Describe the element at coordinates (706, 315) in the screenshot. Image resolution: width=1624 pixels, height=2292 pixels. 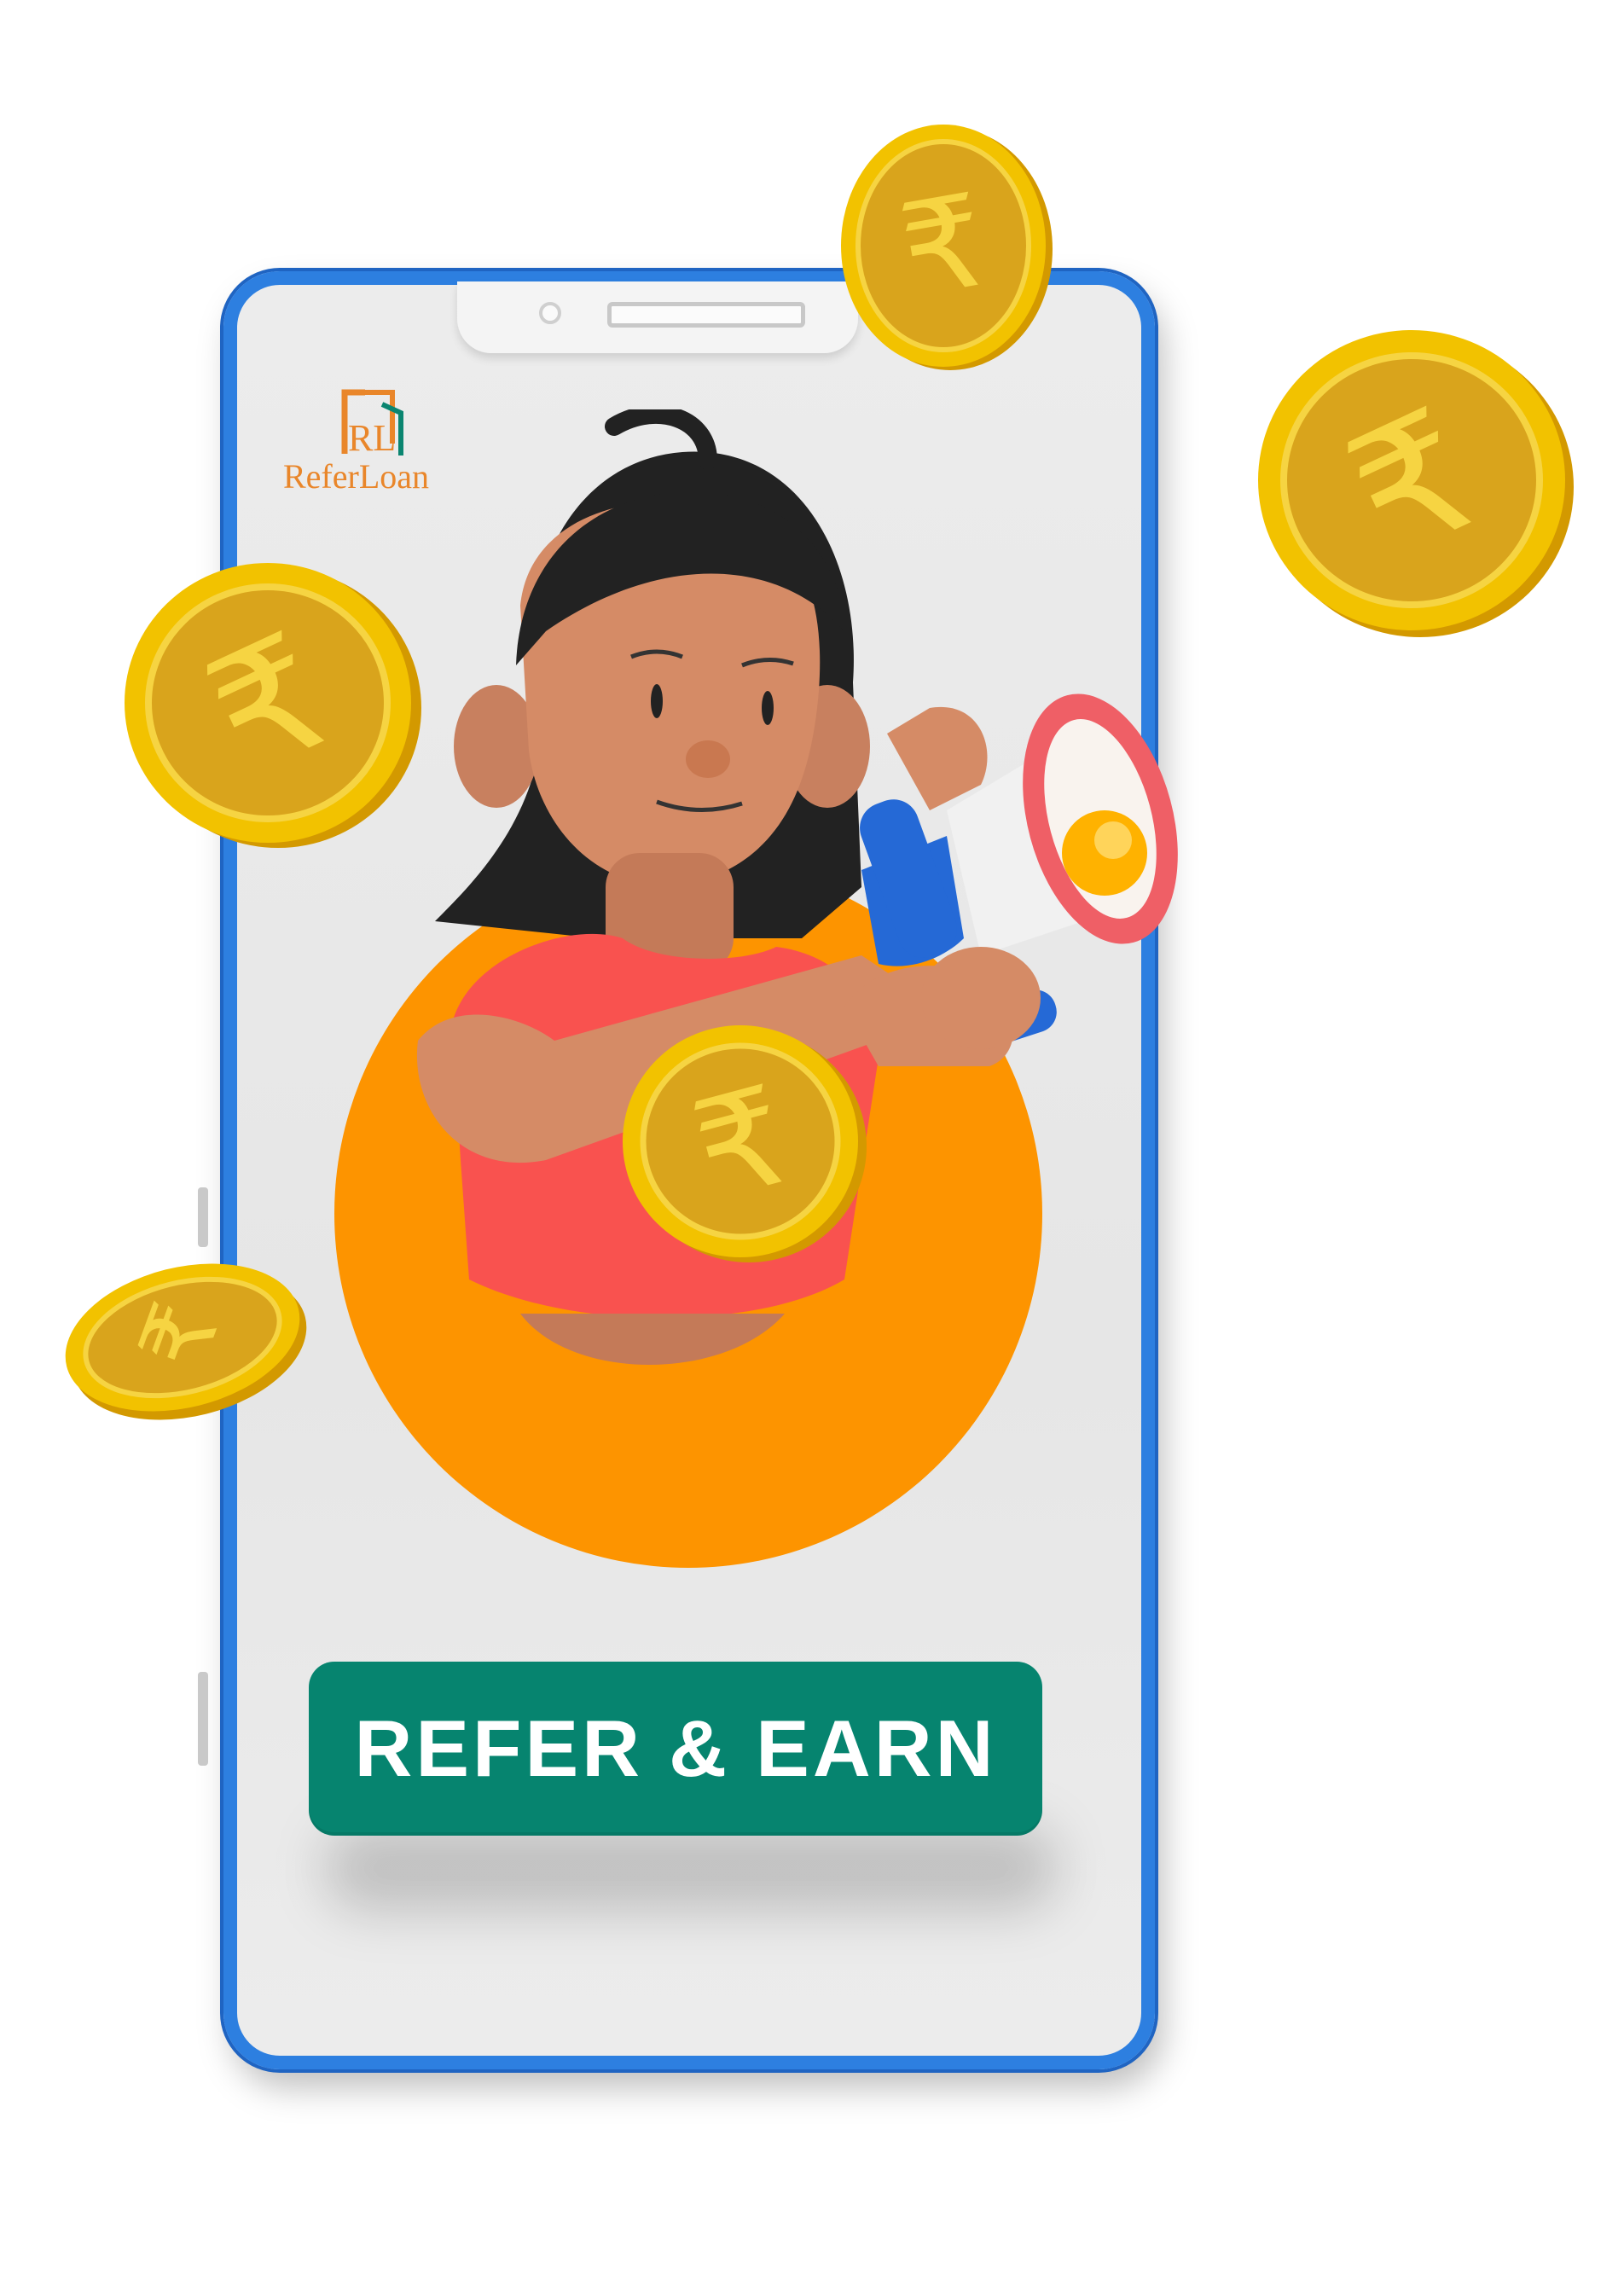
I see `phone-speaker` at that location.